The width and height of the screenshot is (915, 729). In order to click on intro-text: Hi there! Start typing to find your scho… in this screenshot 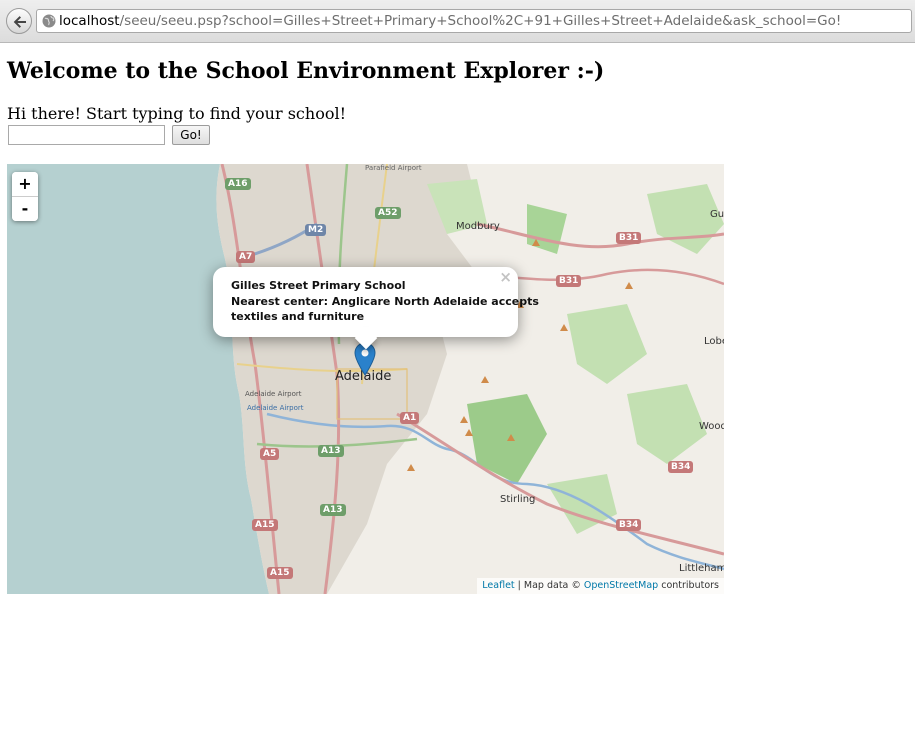, I will do `click(176, 113)`.